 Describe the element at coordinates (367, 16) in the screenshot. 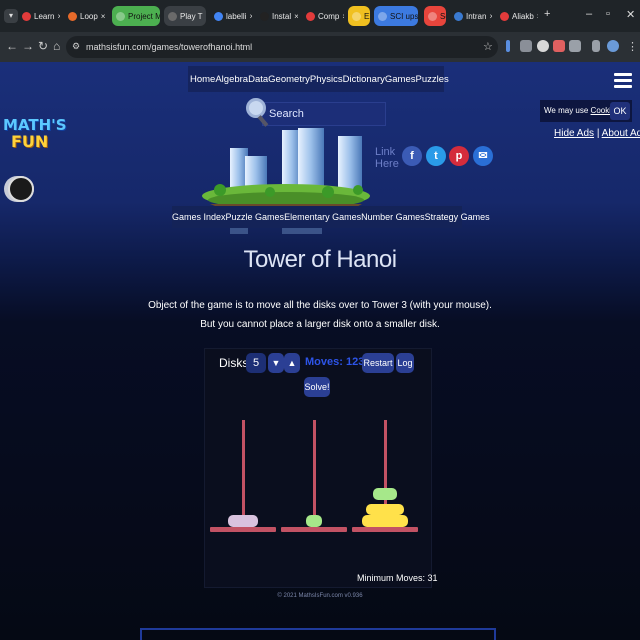

I see `tab-label: EXCI` at that location.